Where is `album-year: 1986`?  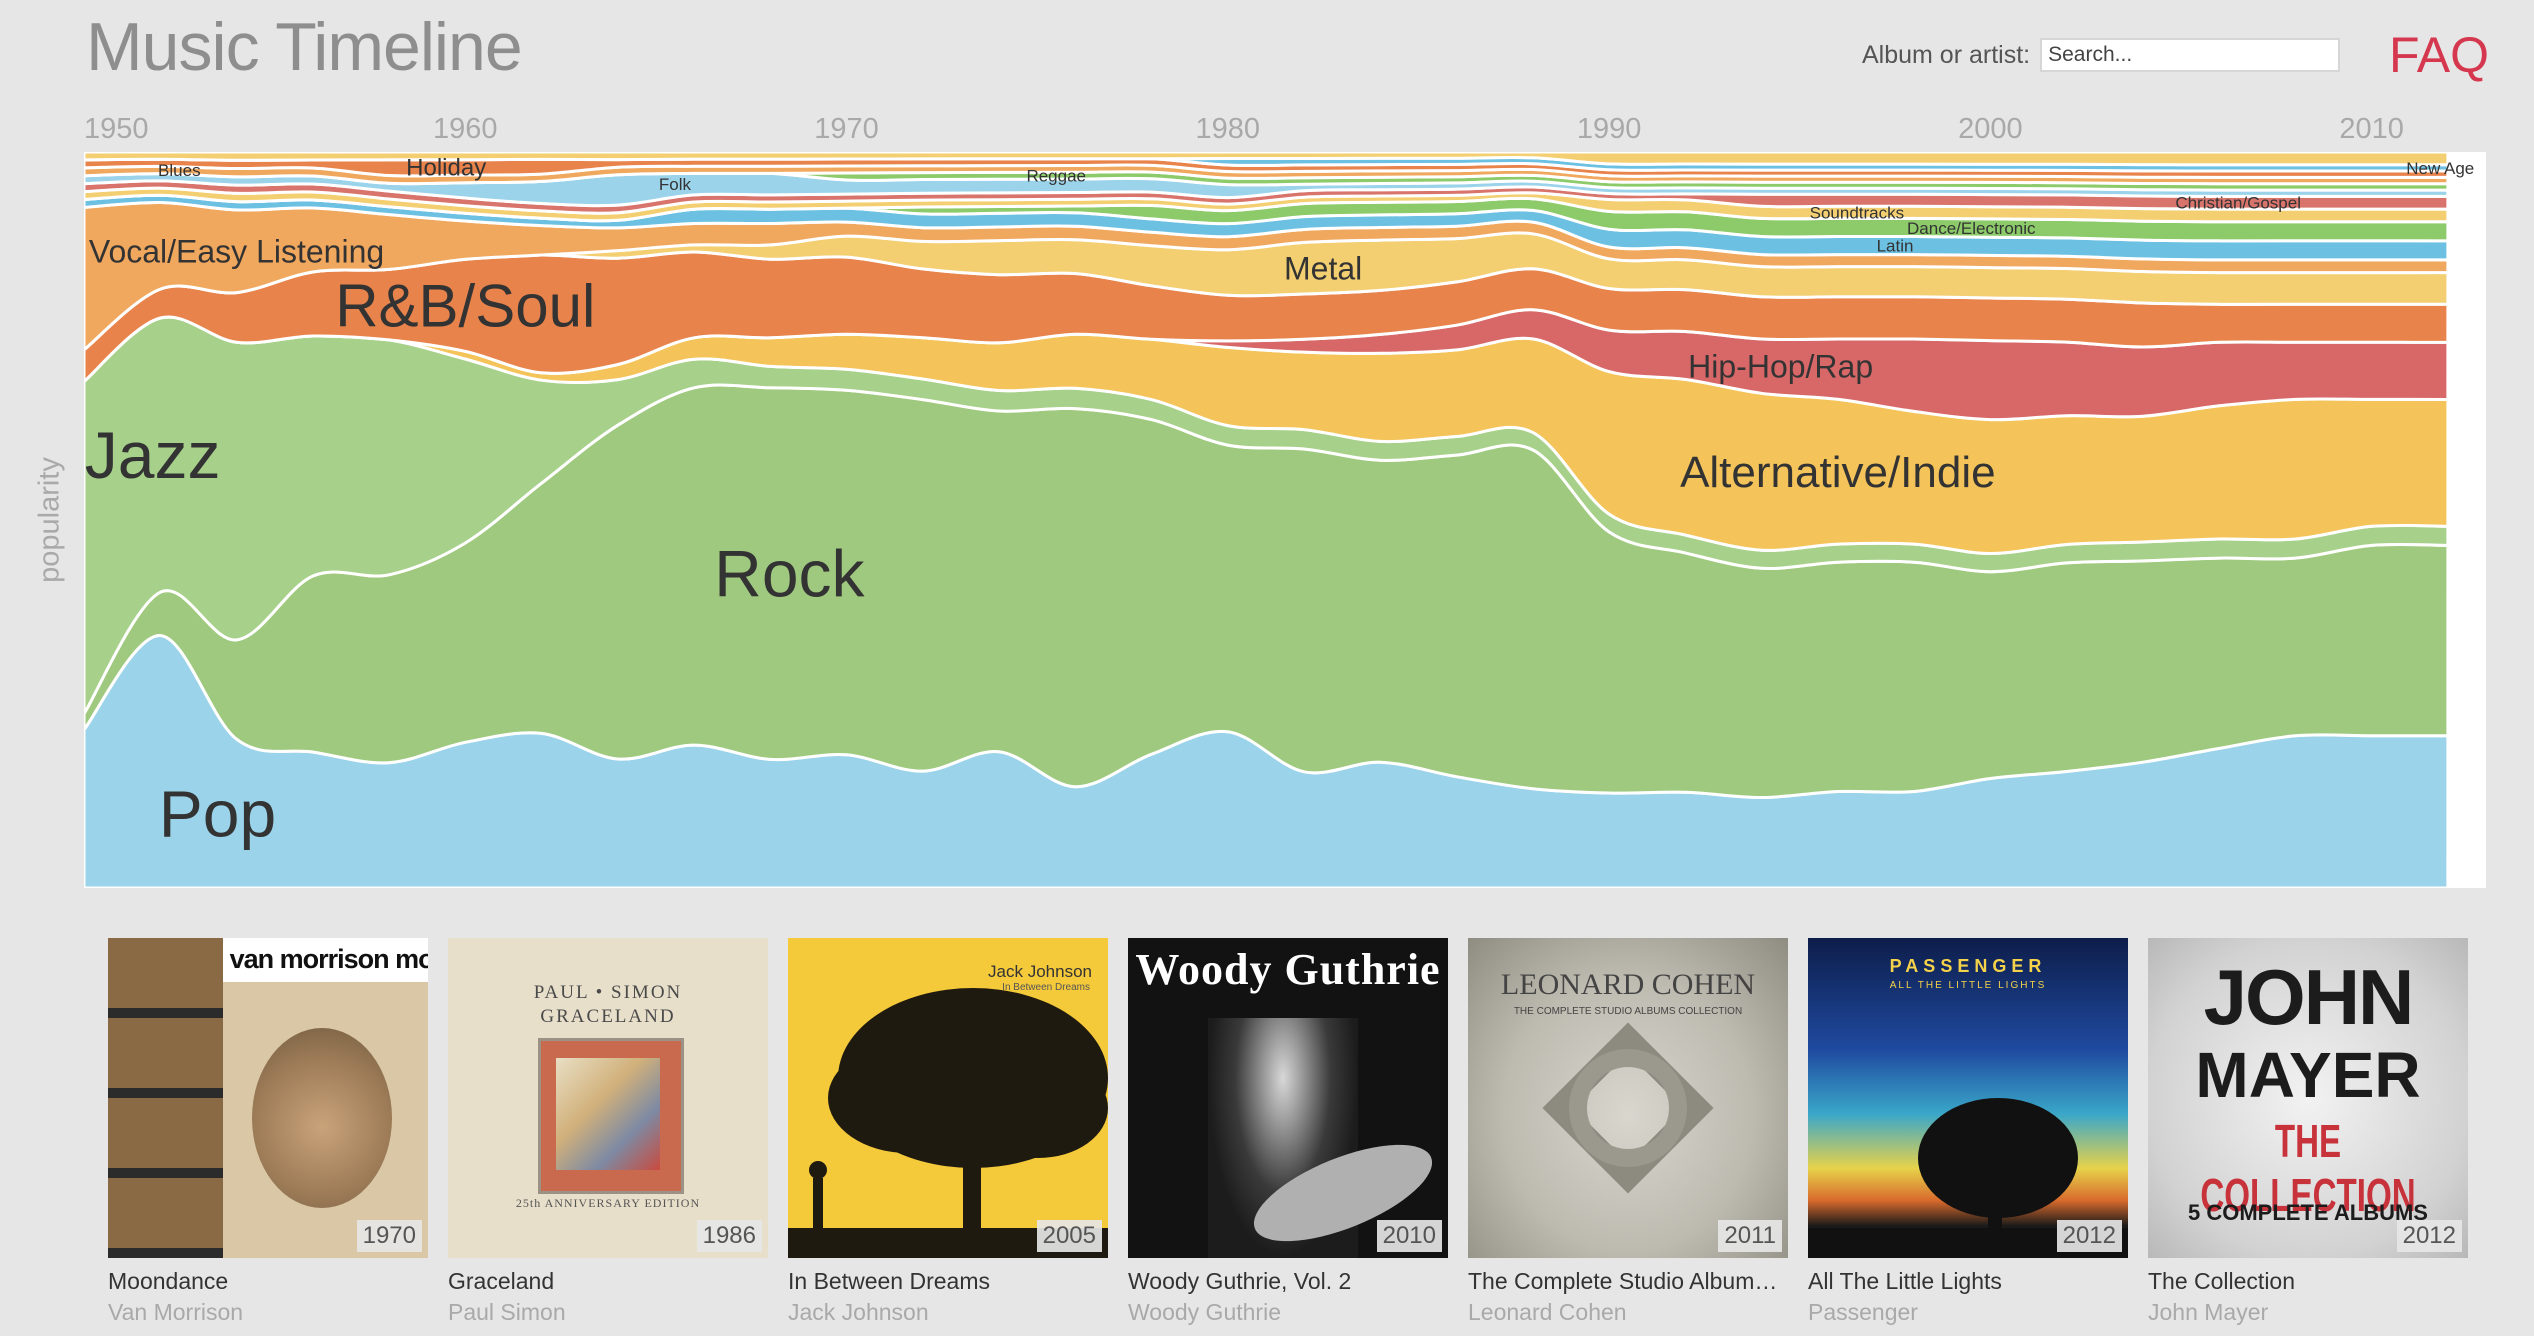
album-year: 1986 is located at coordinates (729, 1236).